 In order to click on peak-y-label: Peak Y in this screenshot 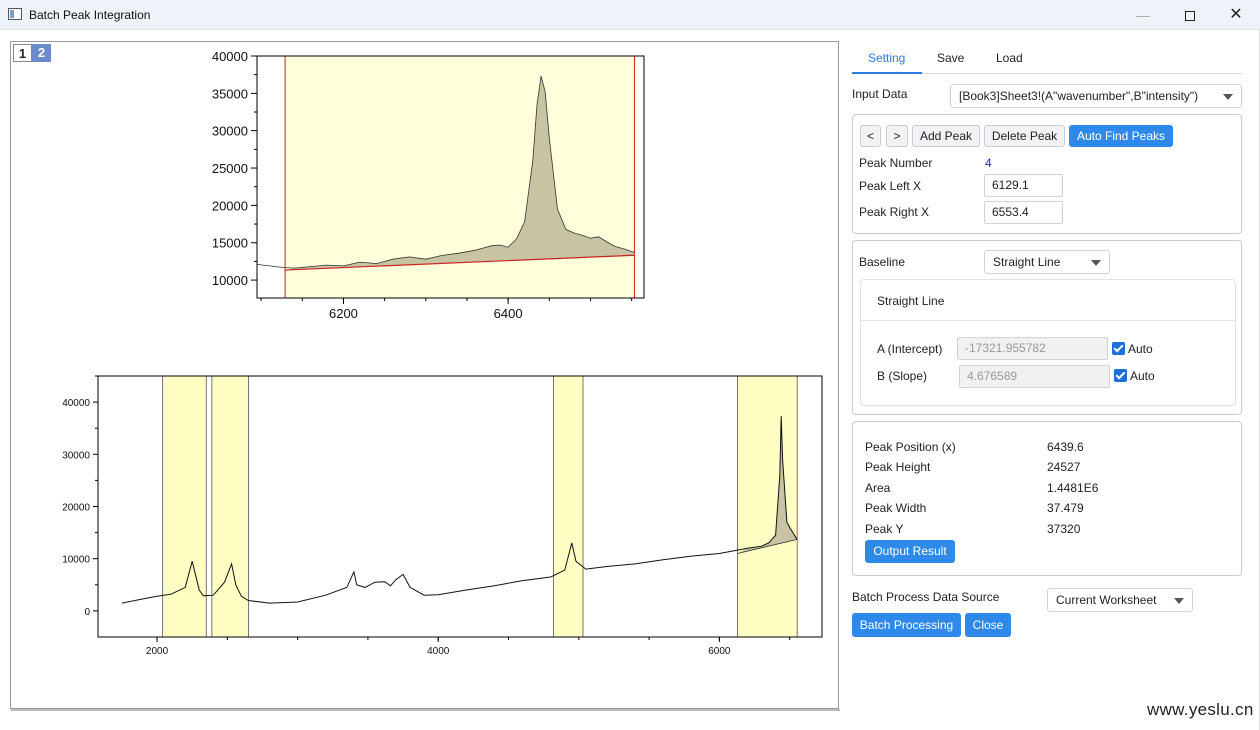, I will do `click(884, 529)`.